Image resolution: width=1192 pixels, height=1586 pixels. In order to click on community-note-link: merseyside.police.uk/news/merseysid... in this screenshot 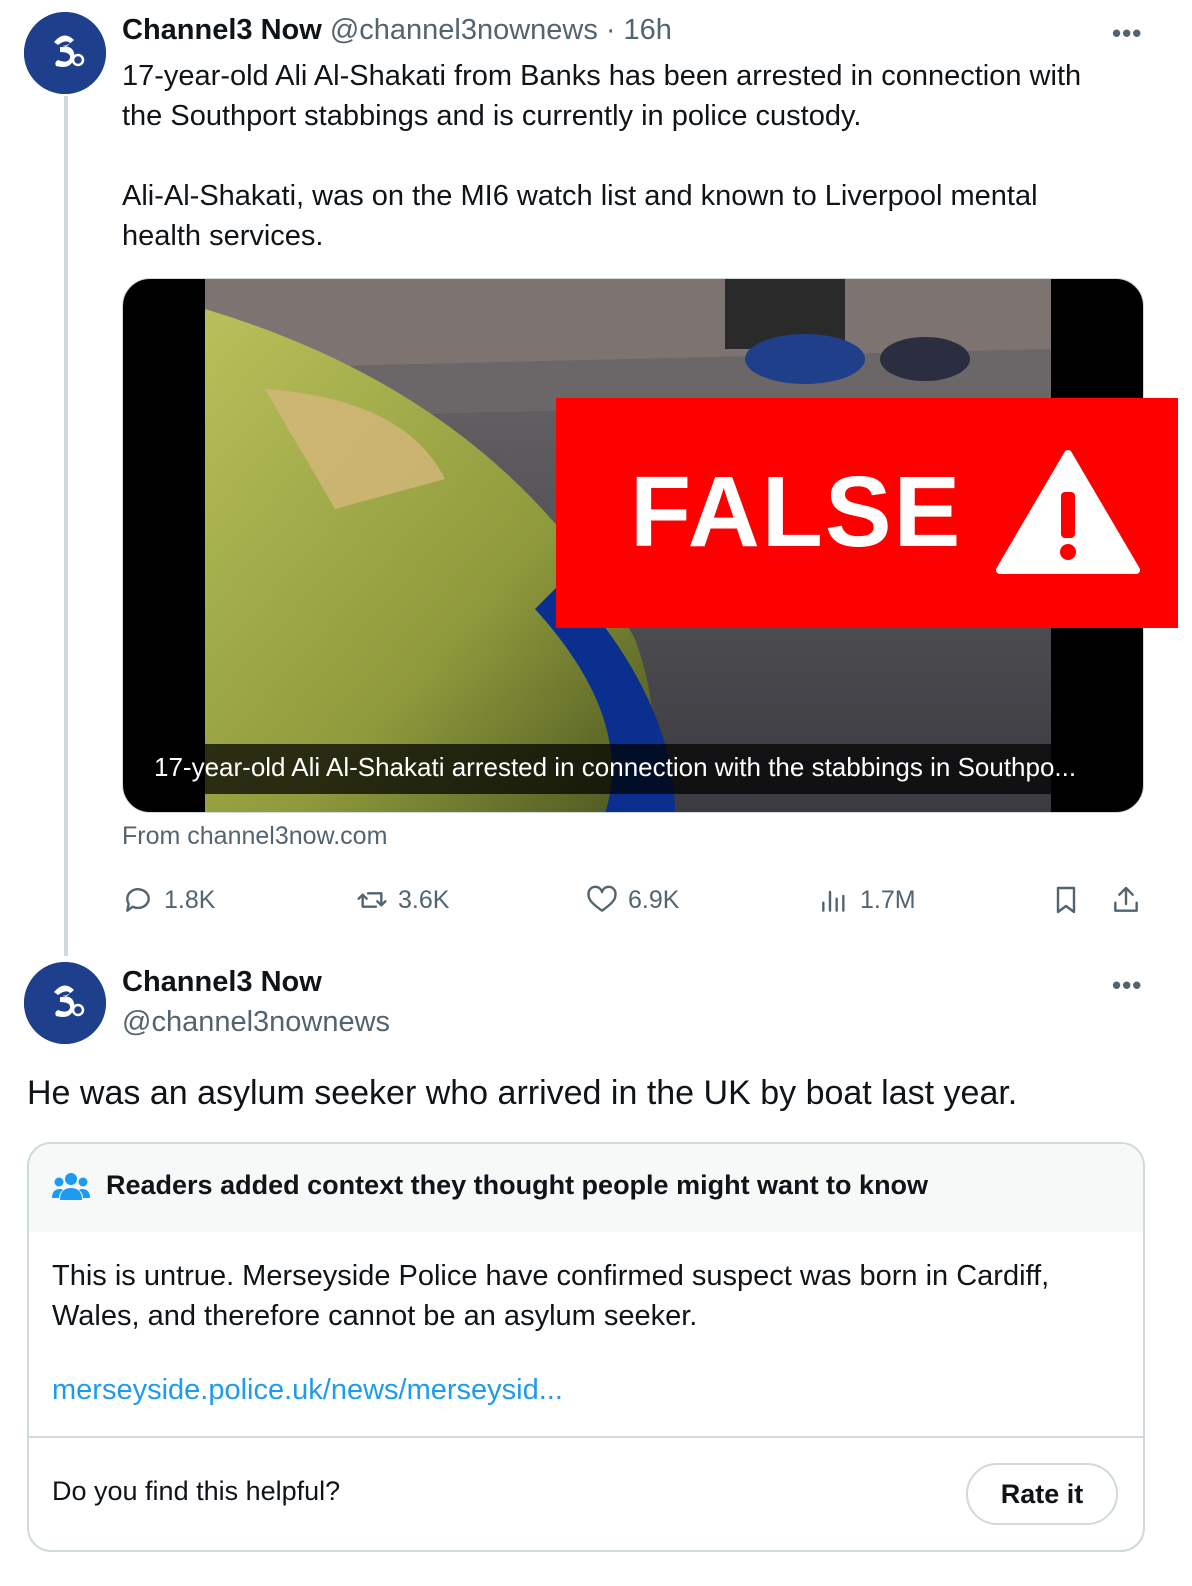, I will do `click(307, 1390)`.